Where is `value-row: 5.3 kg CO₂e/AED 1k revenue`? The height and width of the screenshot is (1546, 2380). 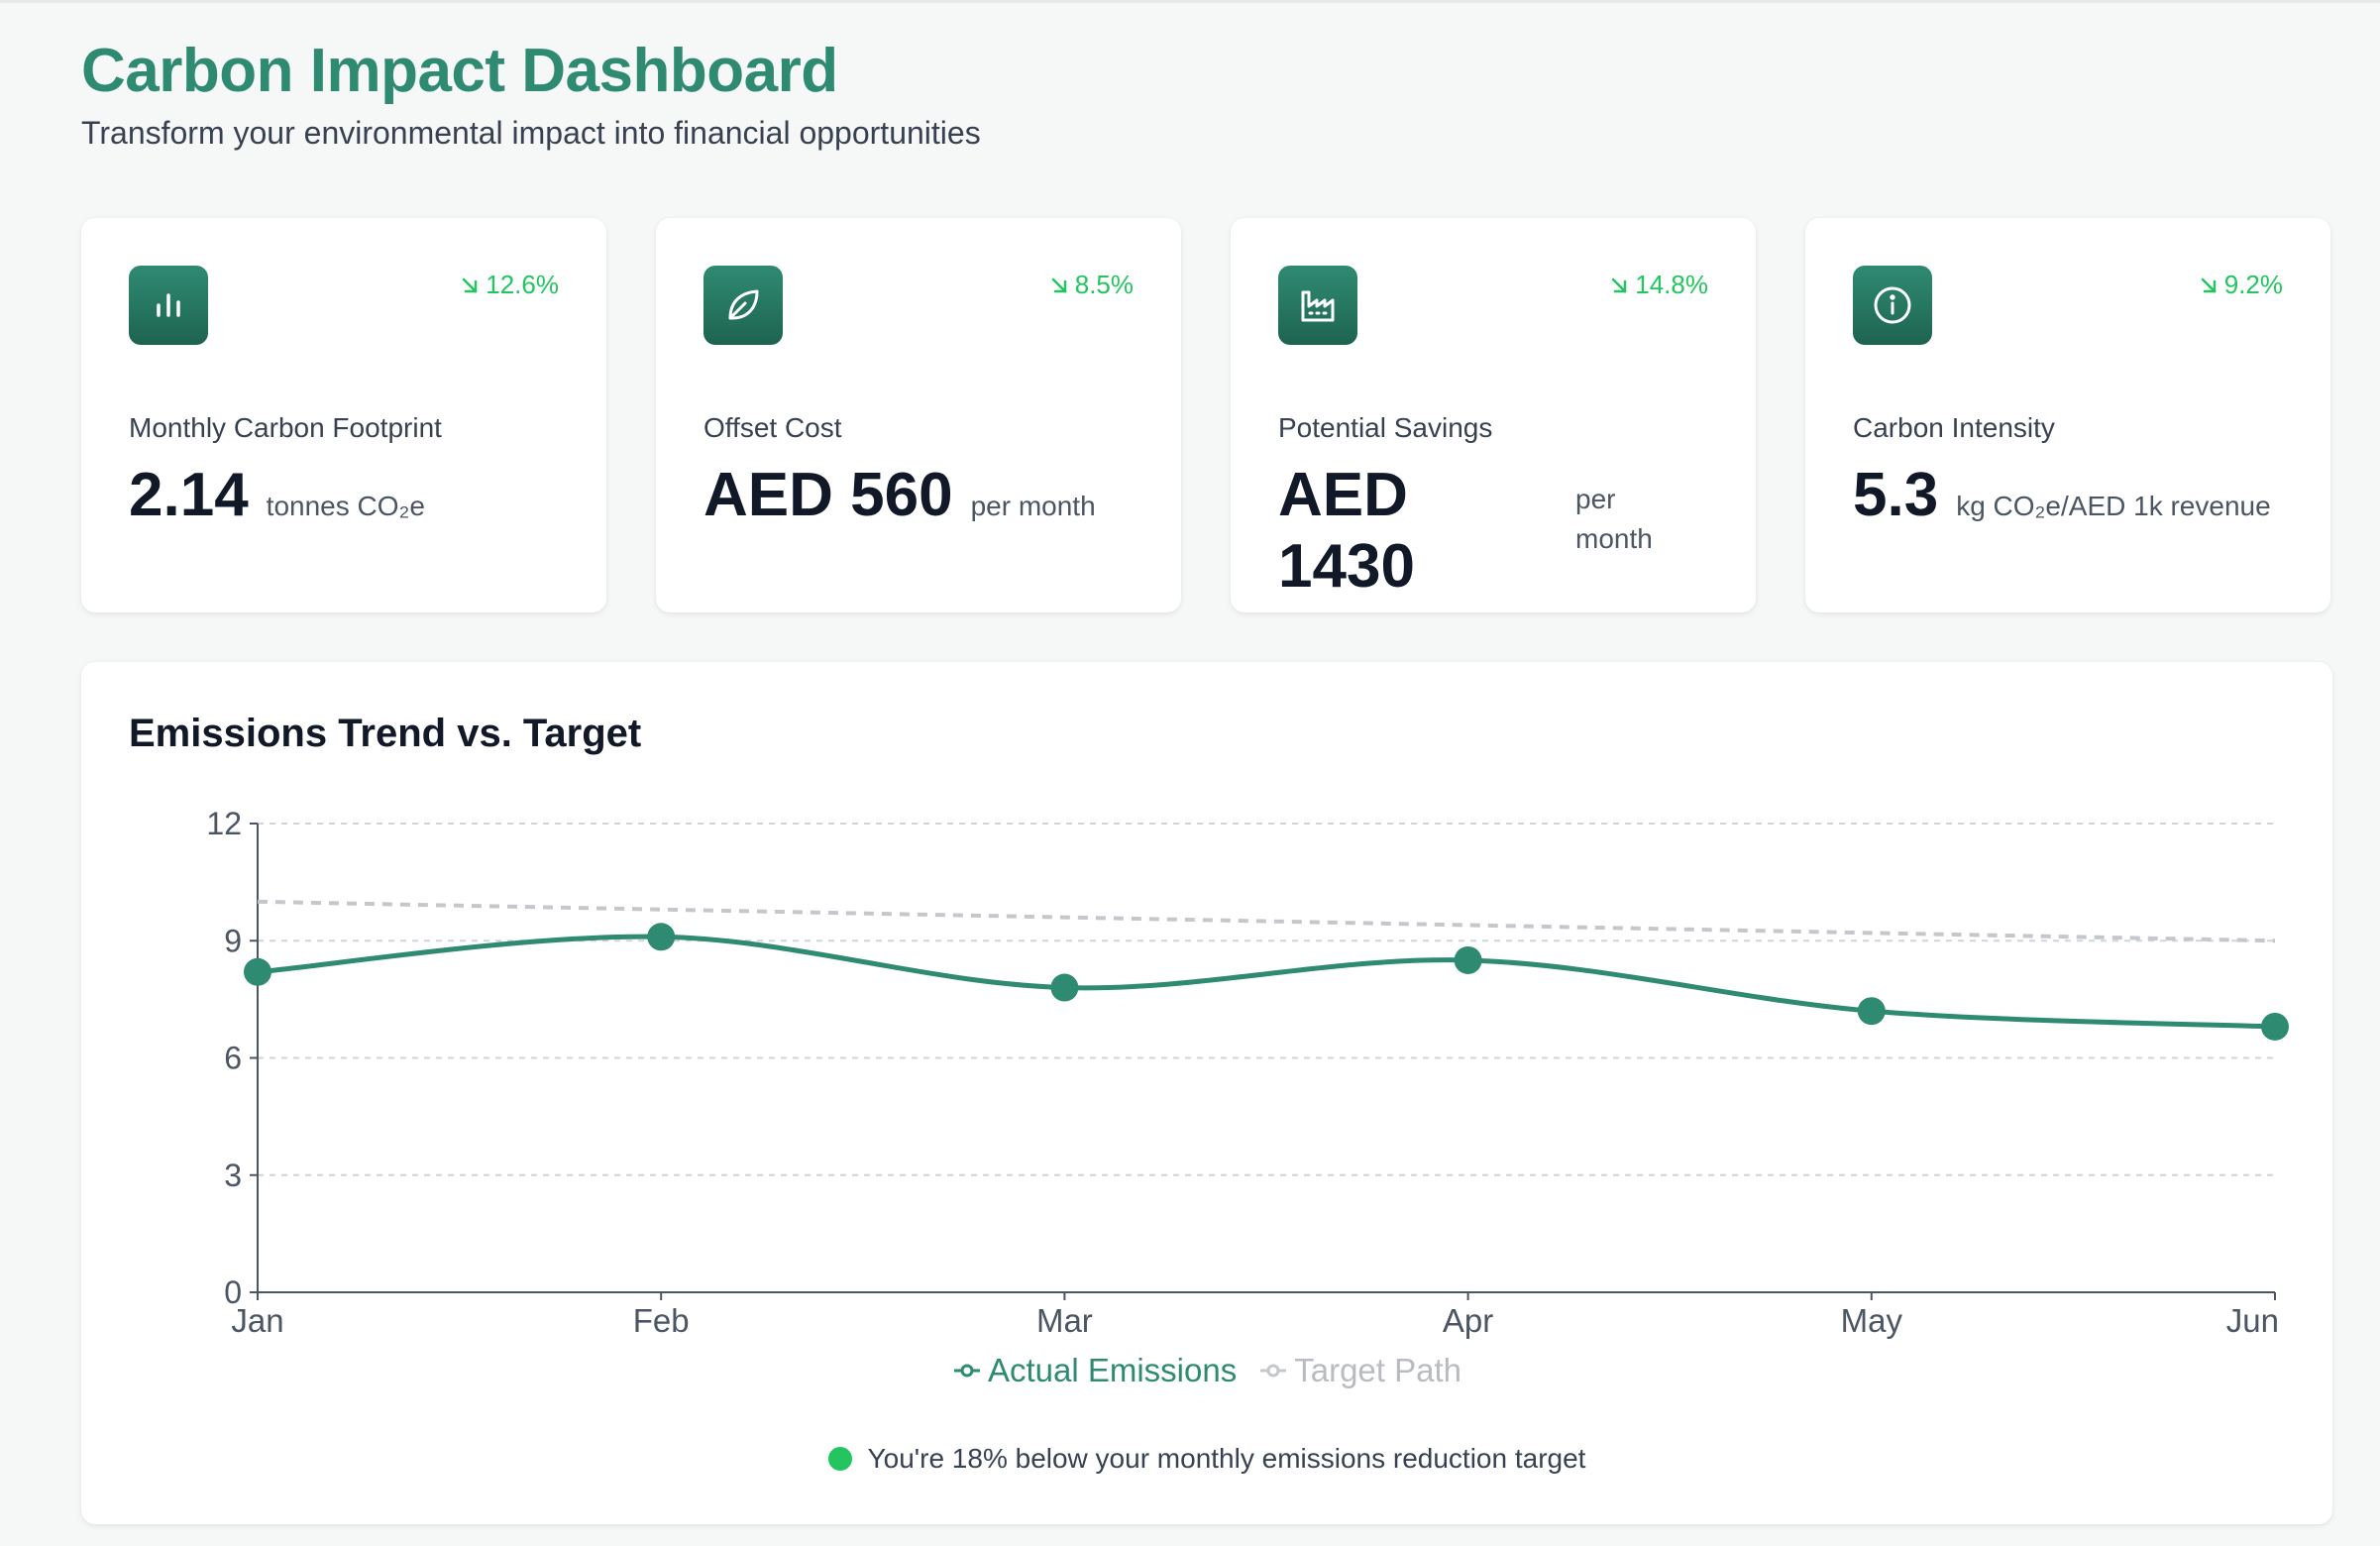 value-row: 5.3 kg CO₂e/AED 1k revenue is located at coordinates (2062, 495).